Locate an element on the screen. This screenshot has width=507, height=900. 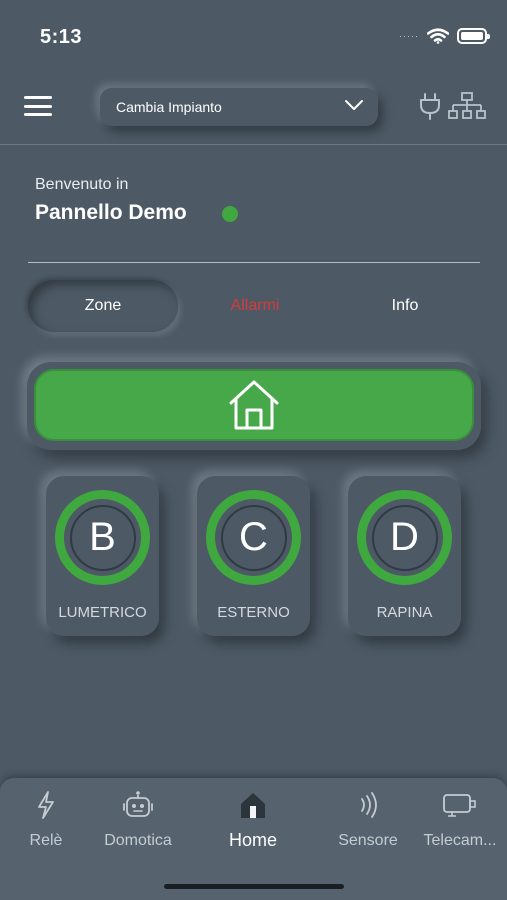
connection-status-dot is located at coordinates (230, 214).